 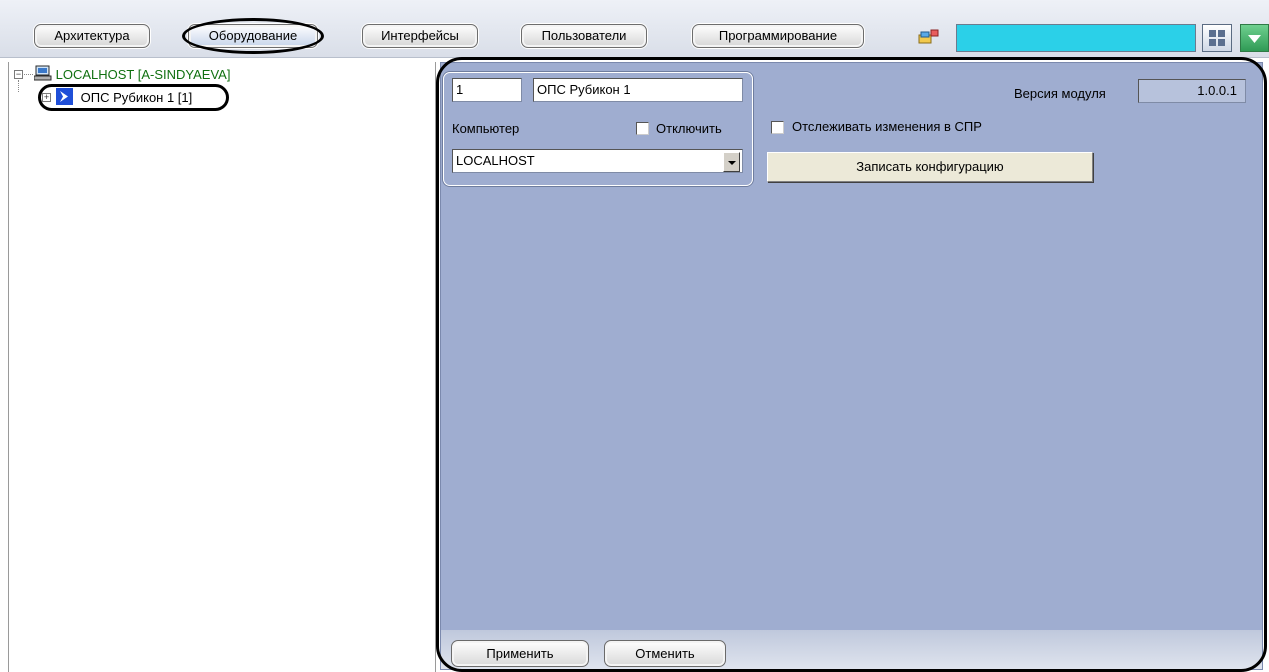 What do you see at coordinates (46, 97) in the screenshot?
I see `tree-expand-toggle: +` at bounding box center [46, 97].